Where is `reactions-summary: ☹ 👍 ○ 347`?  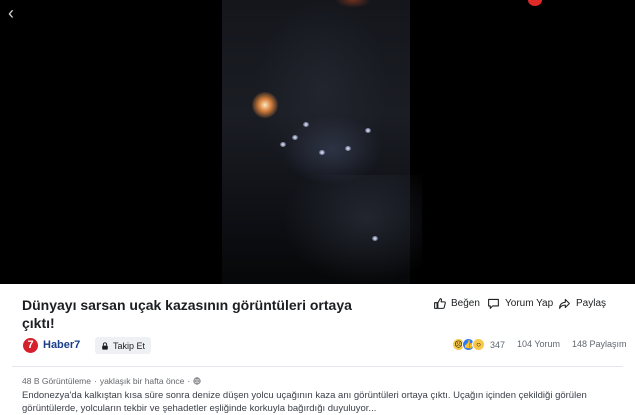
reactions-summary: ☹ 👍 ○ 347 is located at coordinates (478, 344).